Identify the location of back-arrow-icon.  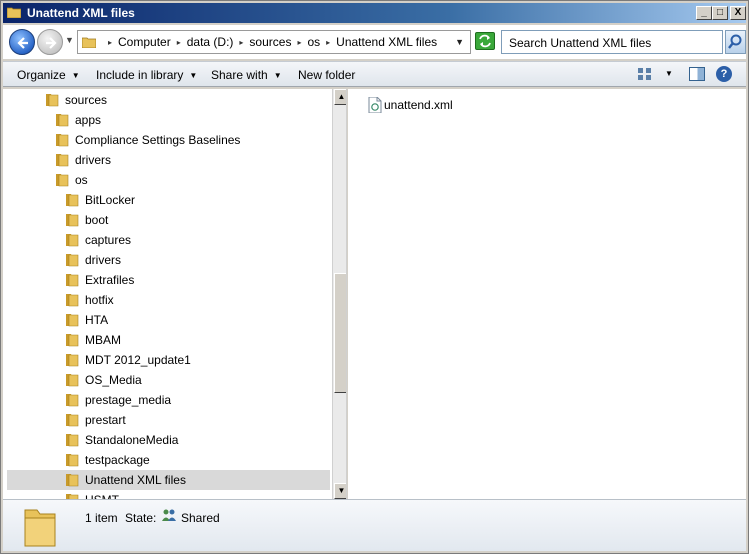
(22, 43).